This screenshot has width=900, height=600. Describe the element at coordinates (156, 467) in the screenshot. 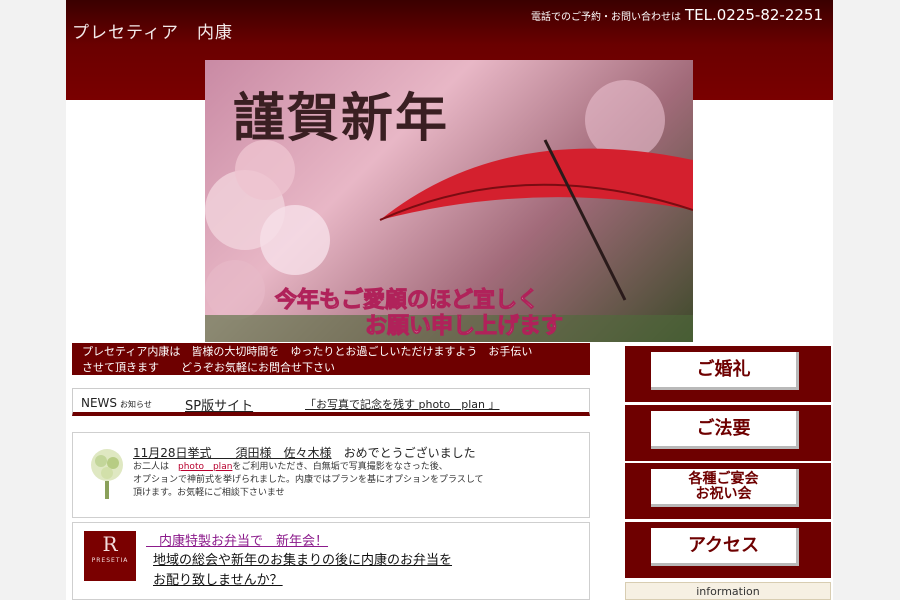

I see `news-body-text: お二人は` at that location.